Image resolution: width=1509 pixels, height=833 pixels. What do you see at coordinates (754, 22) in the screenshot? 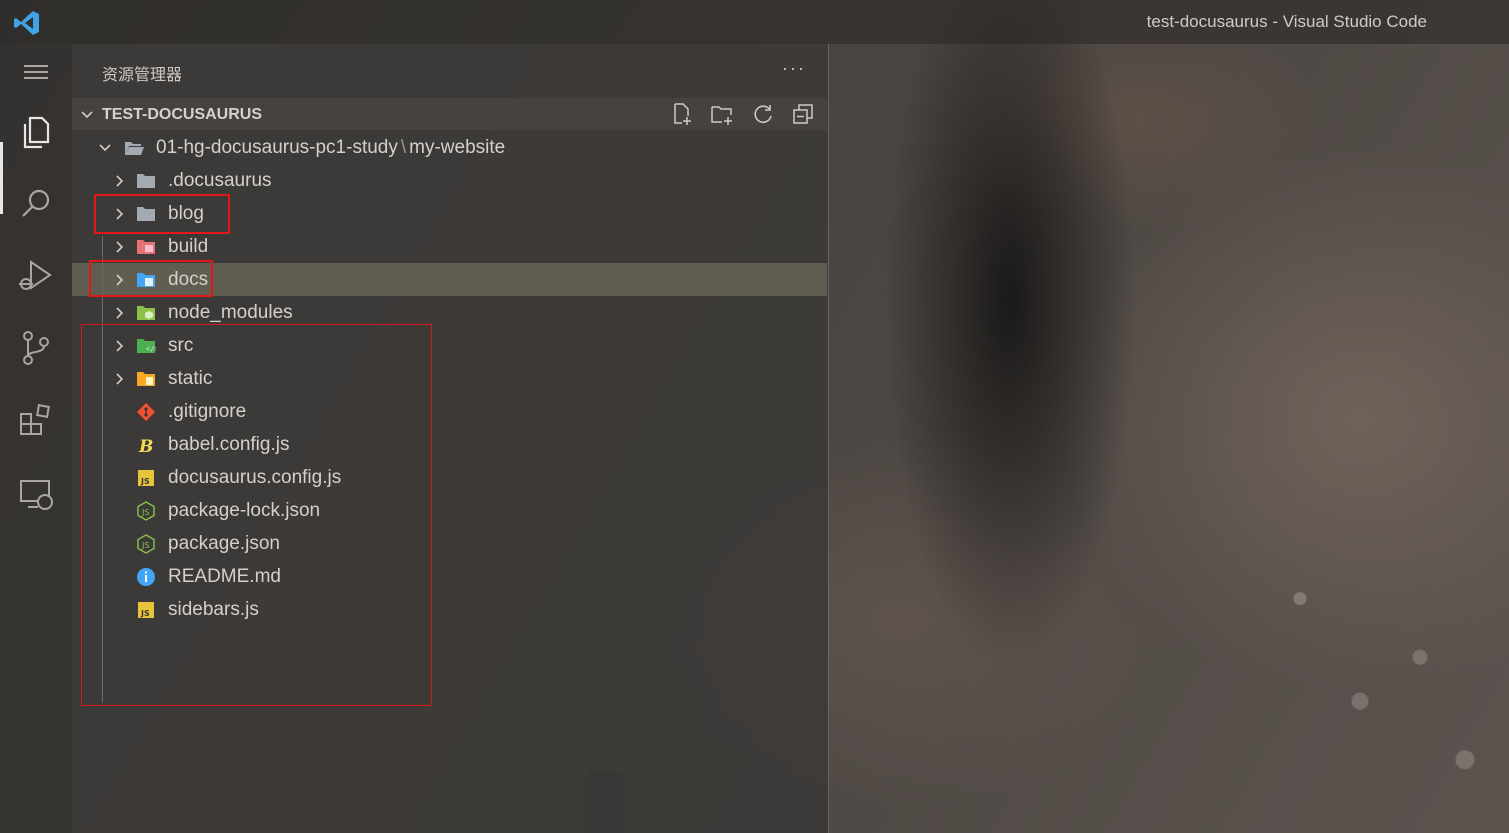
I see `title-bar: test-docusaurus - Visual Studio Code` at bounding box center [754, 22].